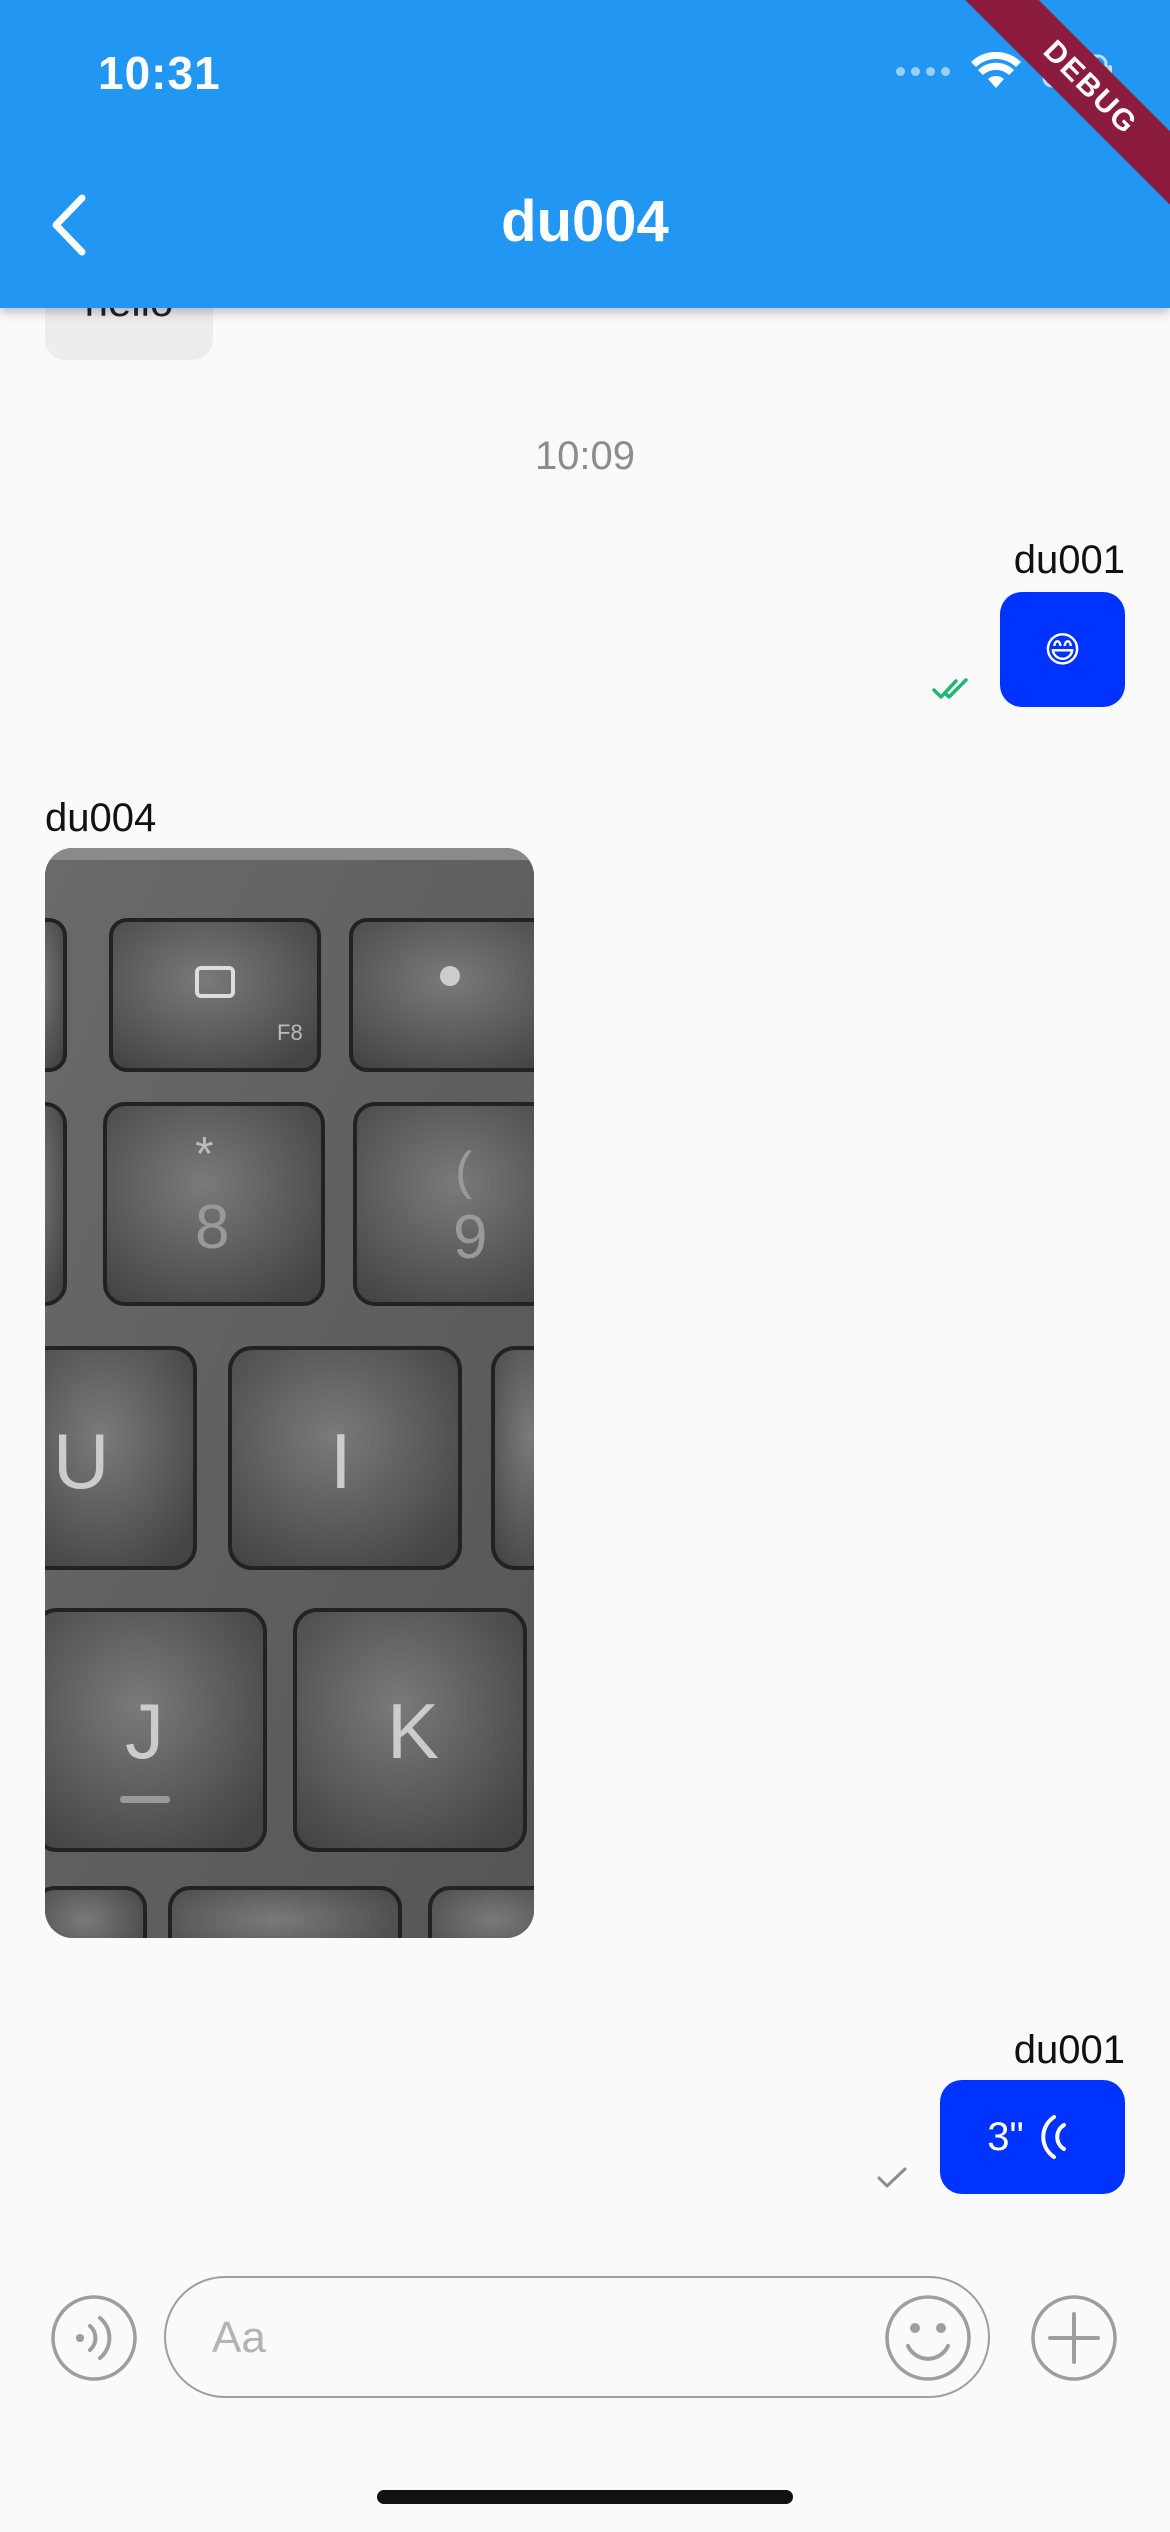  I want to click on svg-text: K, so click(413, 1731).